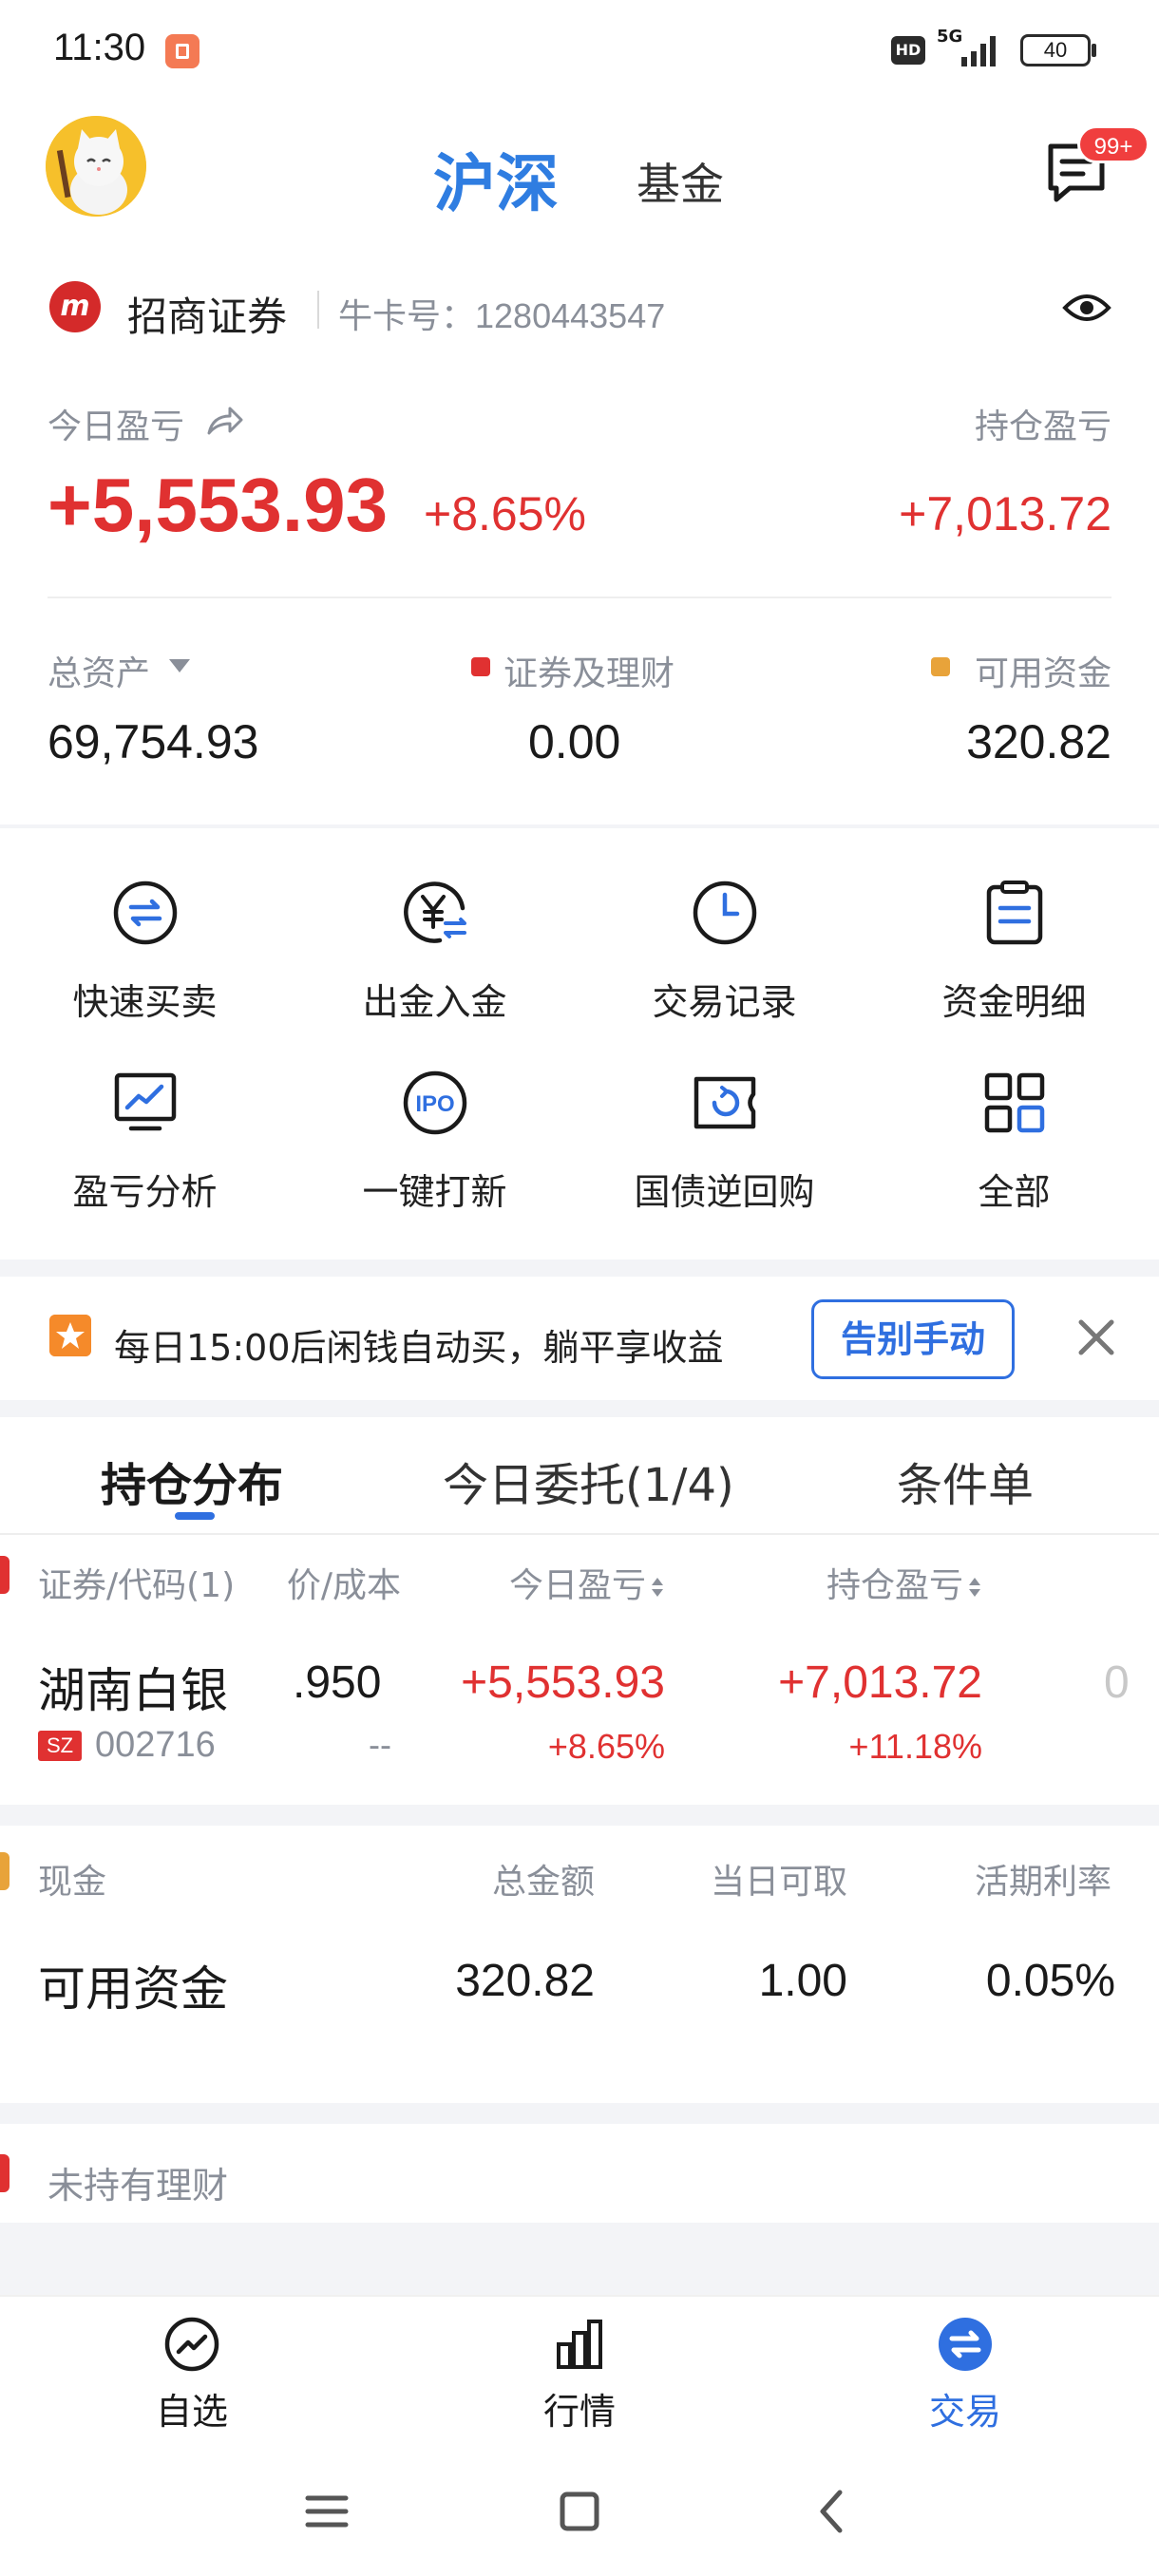  Describe the element at coordinates (145, 1192) in the screenshot. I see `quick-action-label: 盈亏分析` at that location.